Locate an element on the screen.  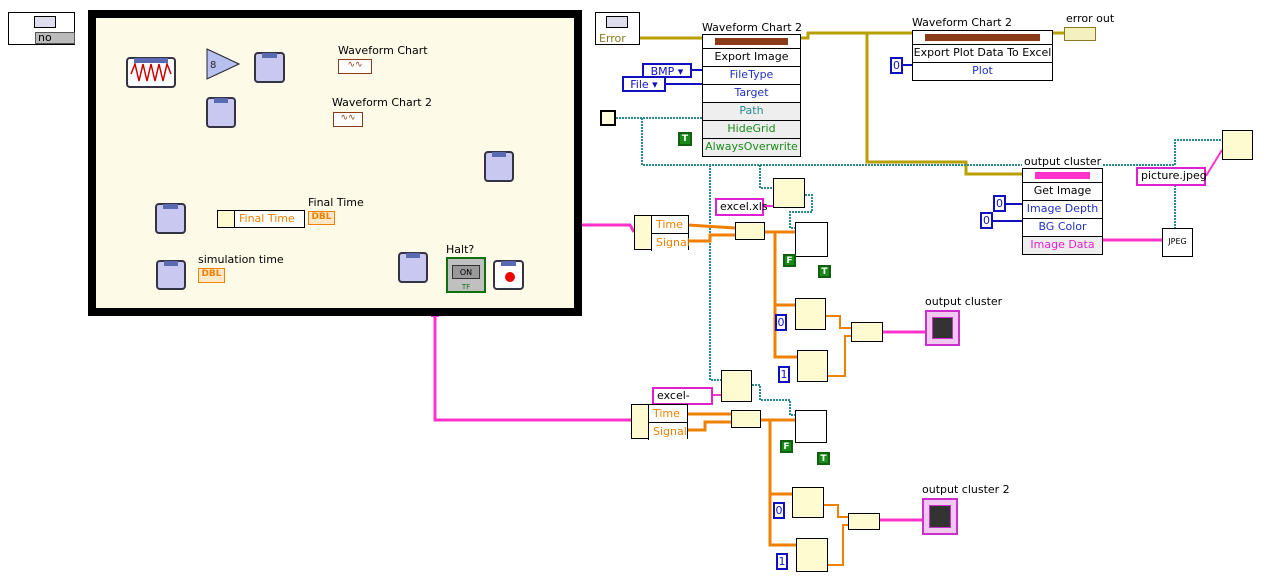
halt-tf-label: TF is located at coordinates (466, 287).